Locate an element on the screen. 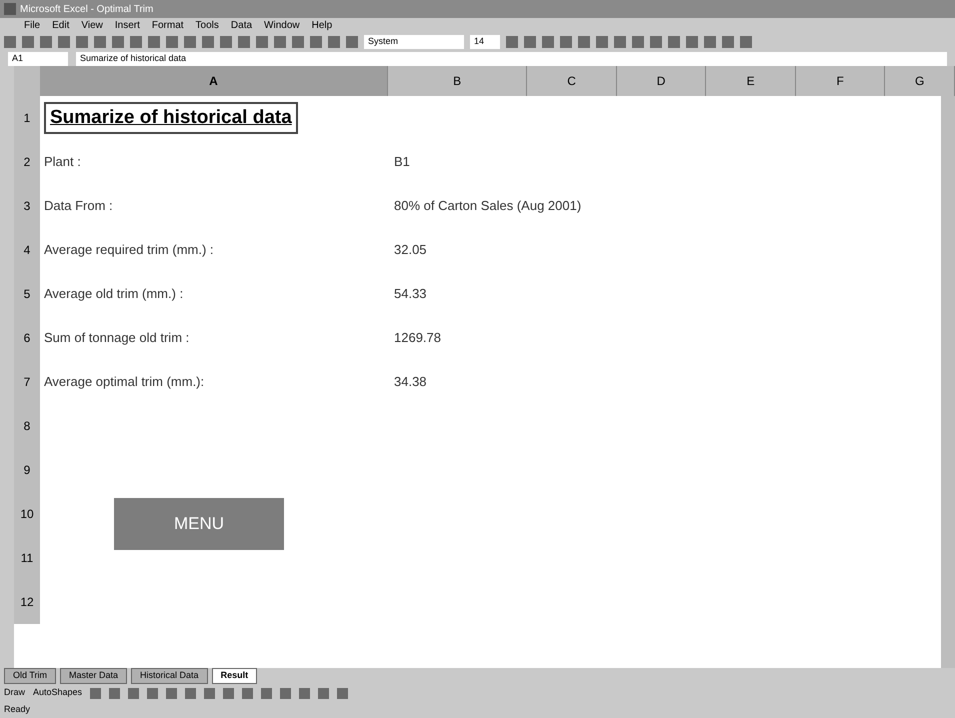 The image size is (955, 718). app-icon is located at coordinates (10, 9).